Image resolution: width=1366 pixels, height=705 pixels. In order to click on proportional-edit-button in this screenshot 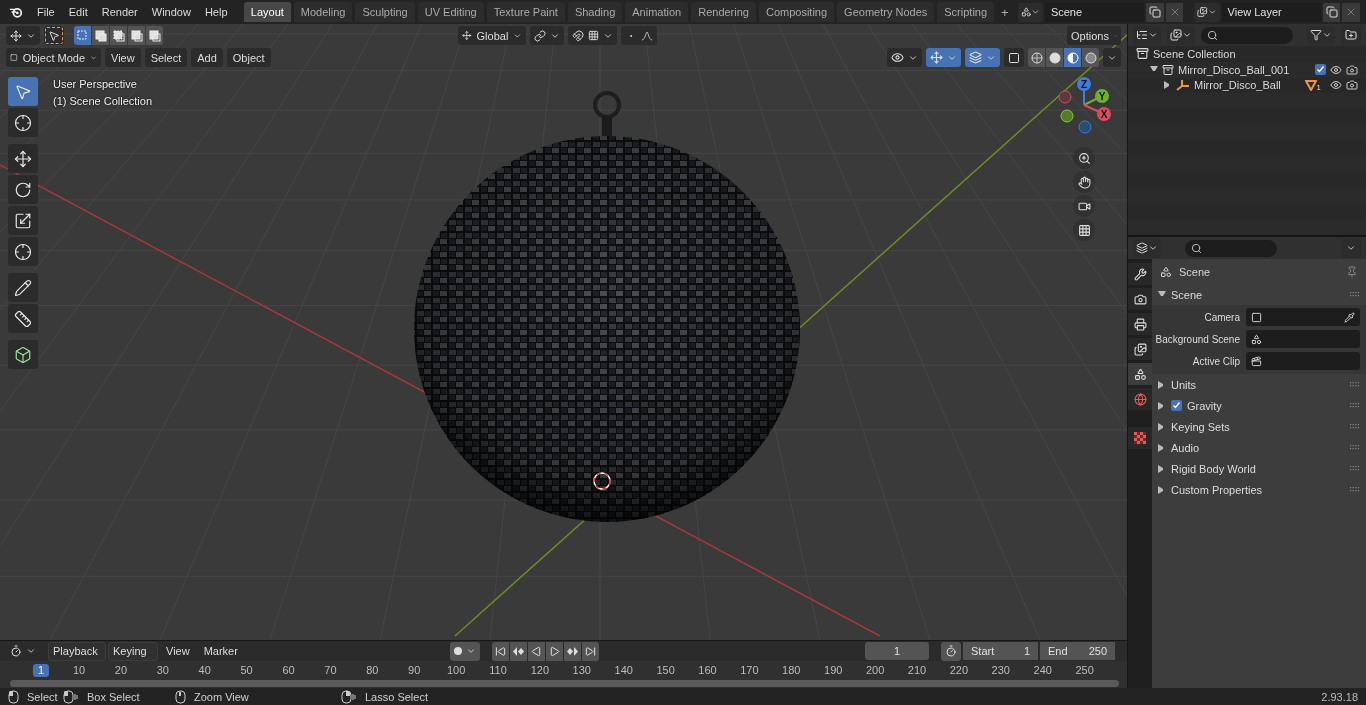, I will do `click(639, 35)`.